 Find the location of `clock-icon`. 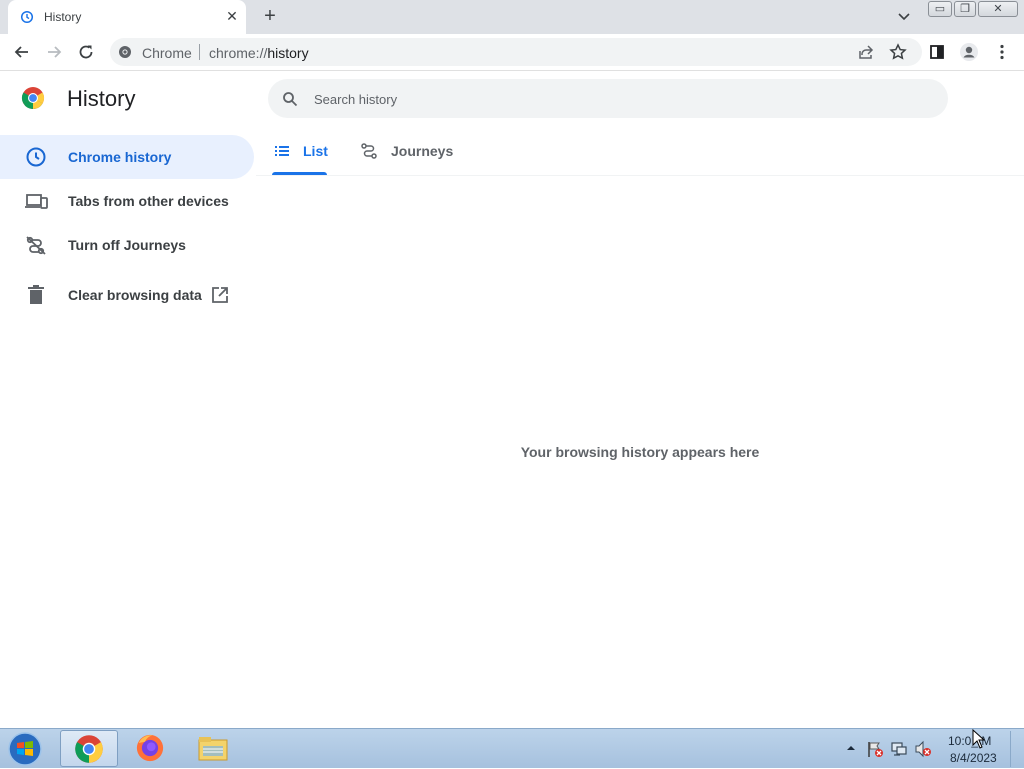

clock-icon is located at coordinates (36, 157).